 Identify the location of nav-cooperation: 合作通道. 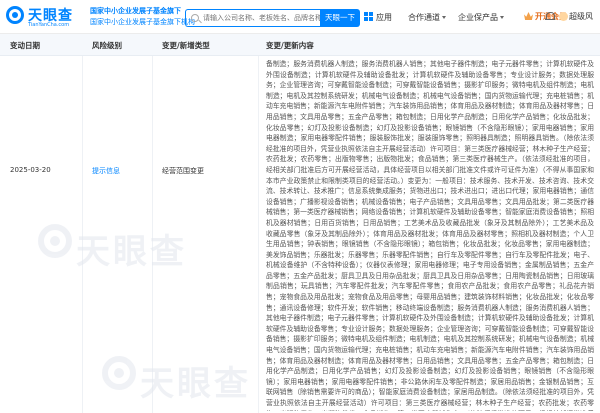
(427, 17).